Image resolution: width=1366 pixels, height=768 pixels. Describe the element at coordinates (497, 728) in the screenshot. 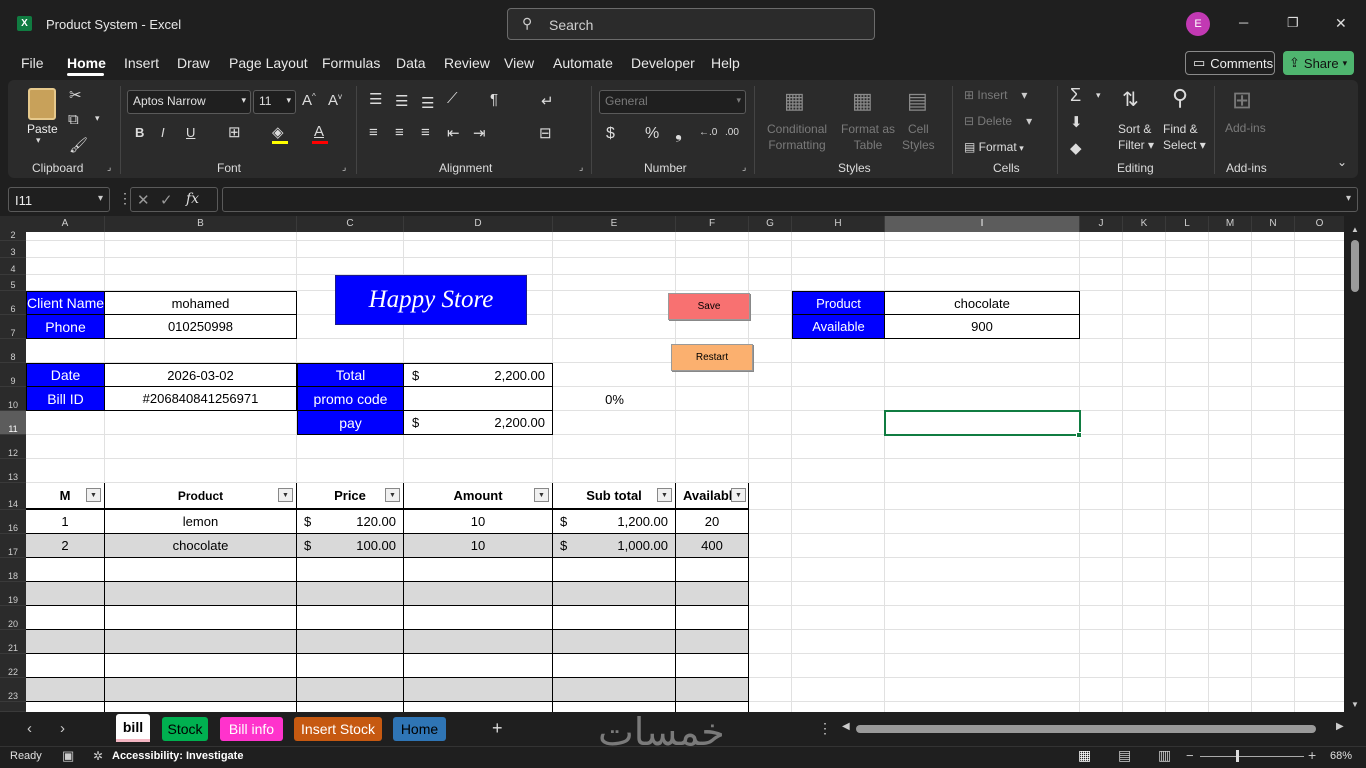

I see `add-sheet-icon: +` at that location.